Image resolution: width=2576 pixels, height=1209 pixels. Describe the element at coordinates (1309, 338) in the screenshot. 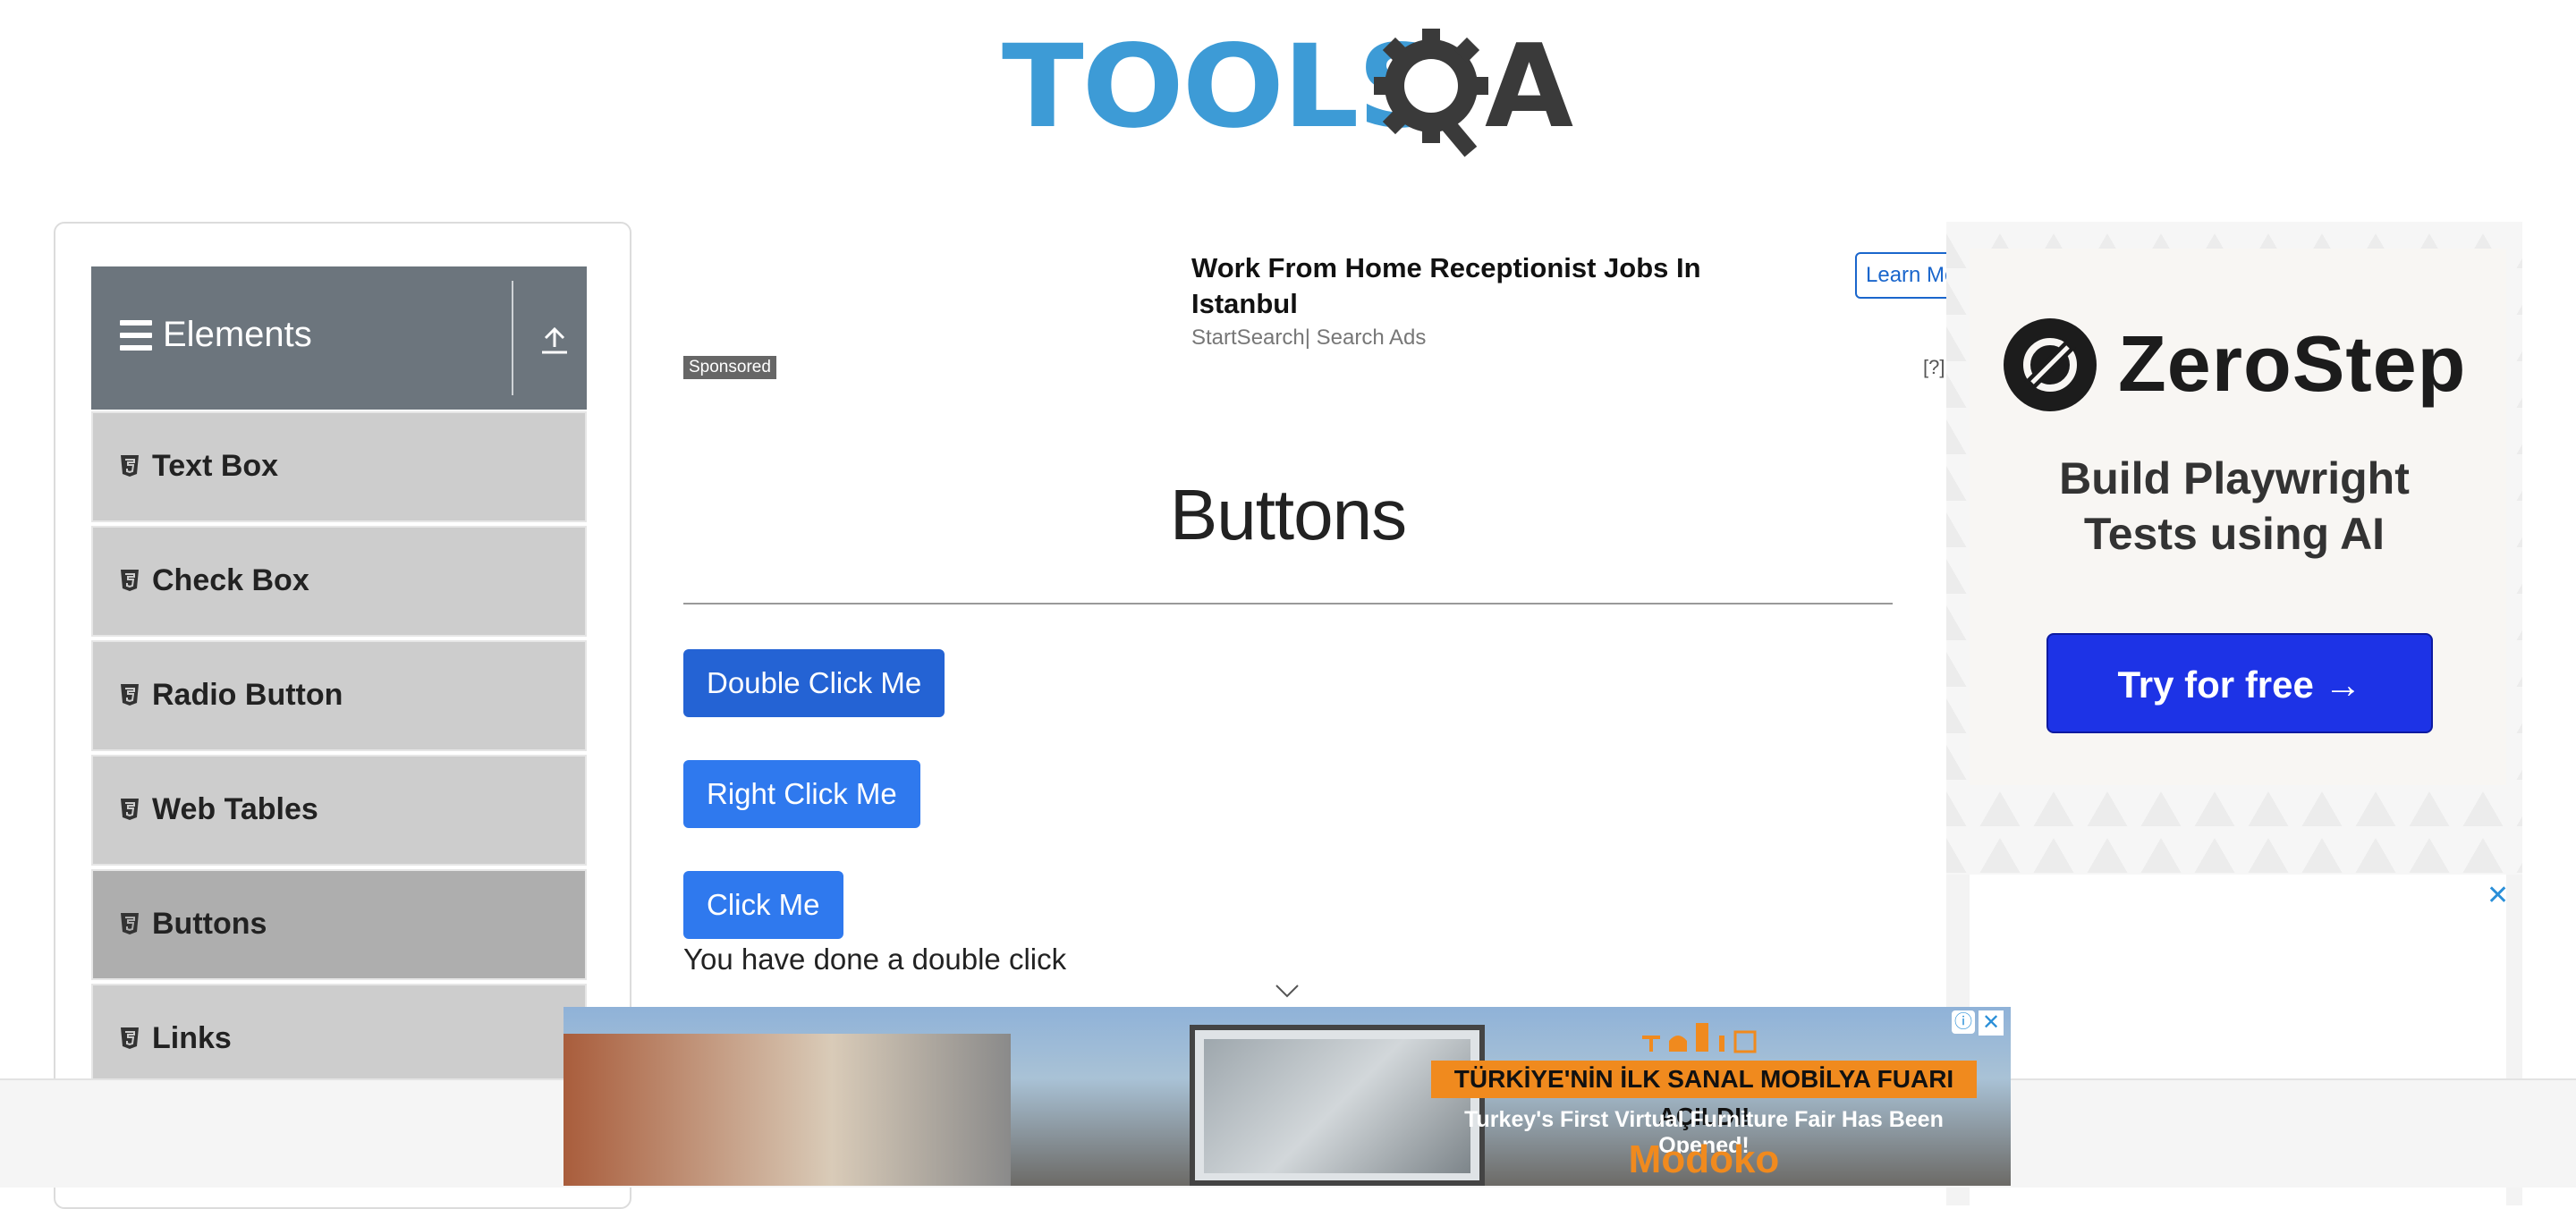

I see `ad-source: StartSearch| Search Ads` at that location.